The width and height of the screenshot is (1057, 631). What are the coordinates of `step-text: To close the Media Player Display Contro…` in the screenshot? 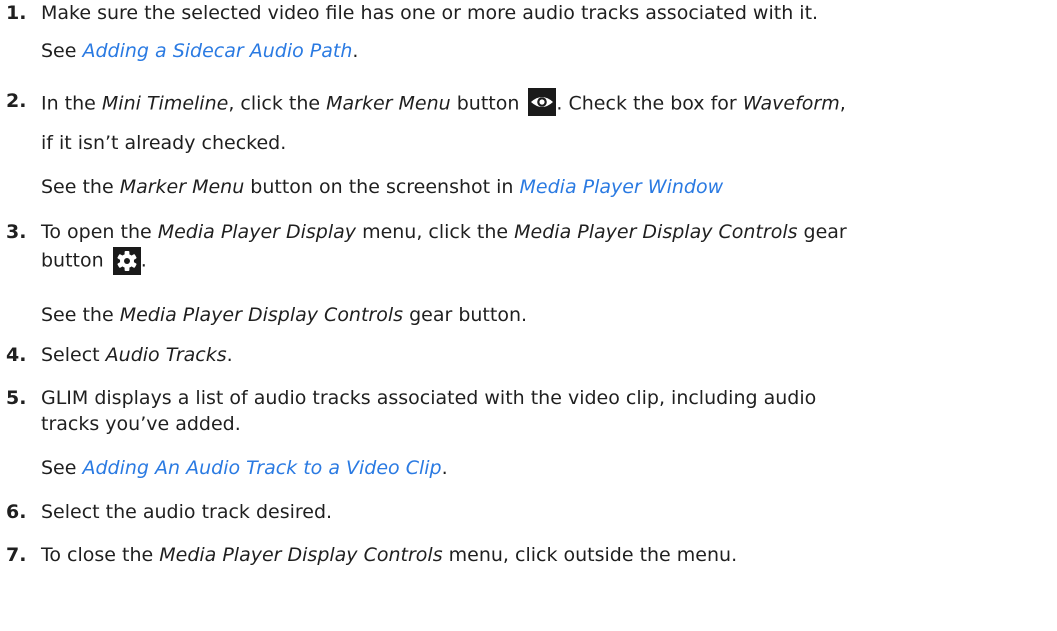 It's located at (389, 555).